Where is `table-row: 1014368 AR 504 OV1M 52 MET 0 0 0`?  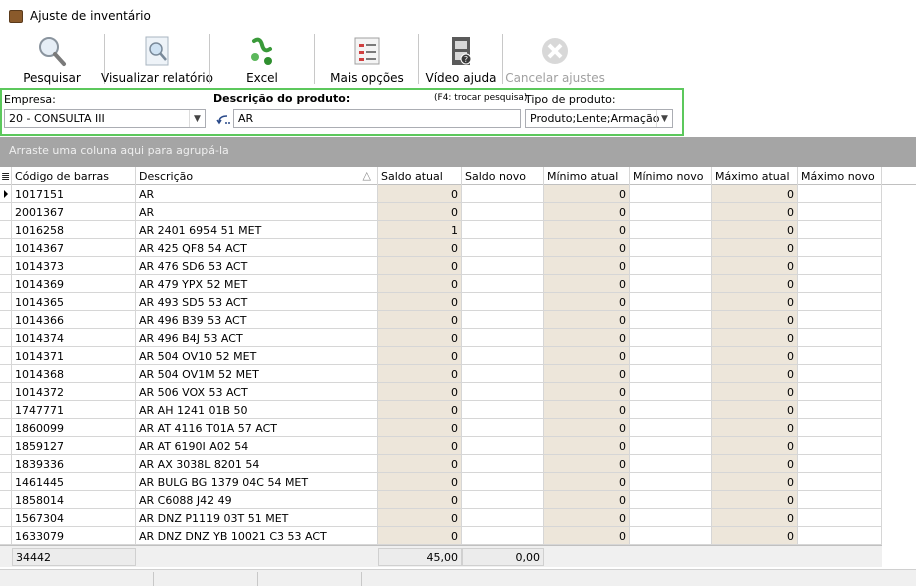 table-row: 1014368 AR 504 OV1M 52 MET 0 0 0 is located at coordinates (441, 374).